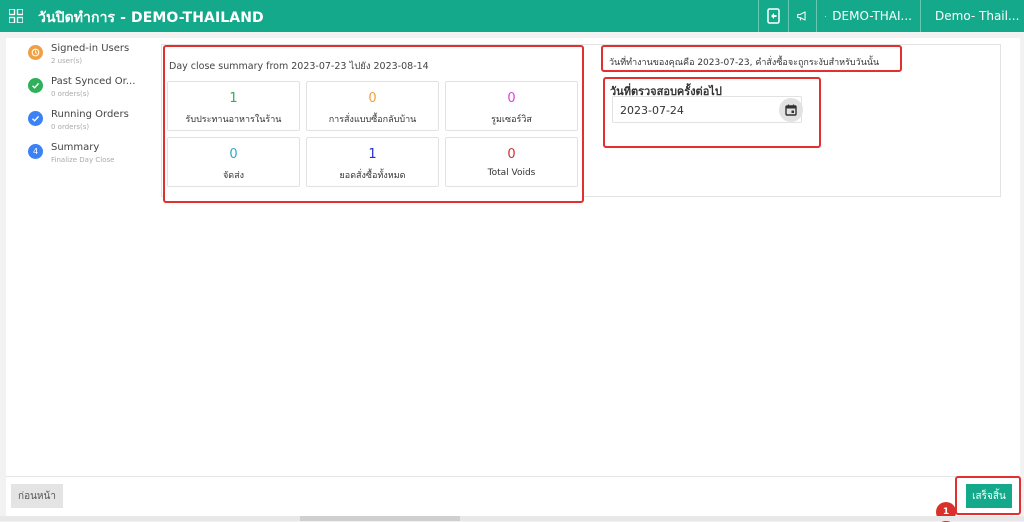 This screenshot has width=1024, height=522. I want to click on date-value: 2023-07-24, so click(652, 110).